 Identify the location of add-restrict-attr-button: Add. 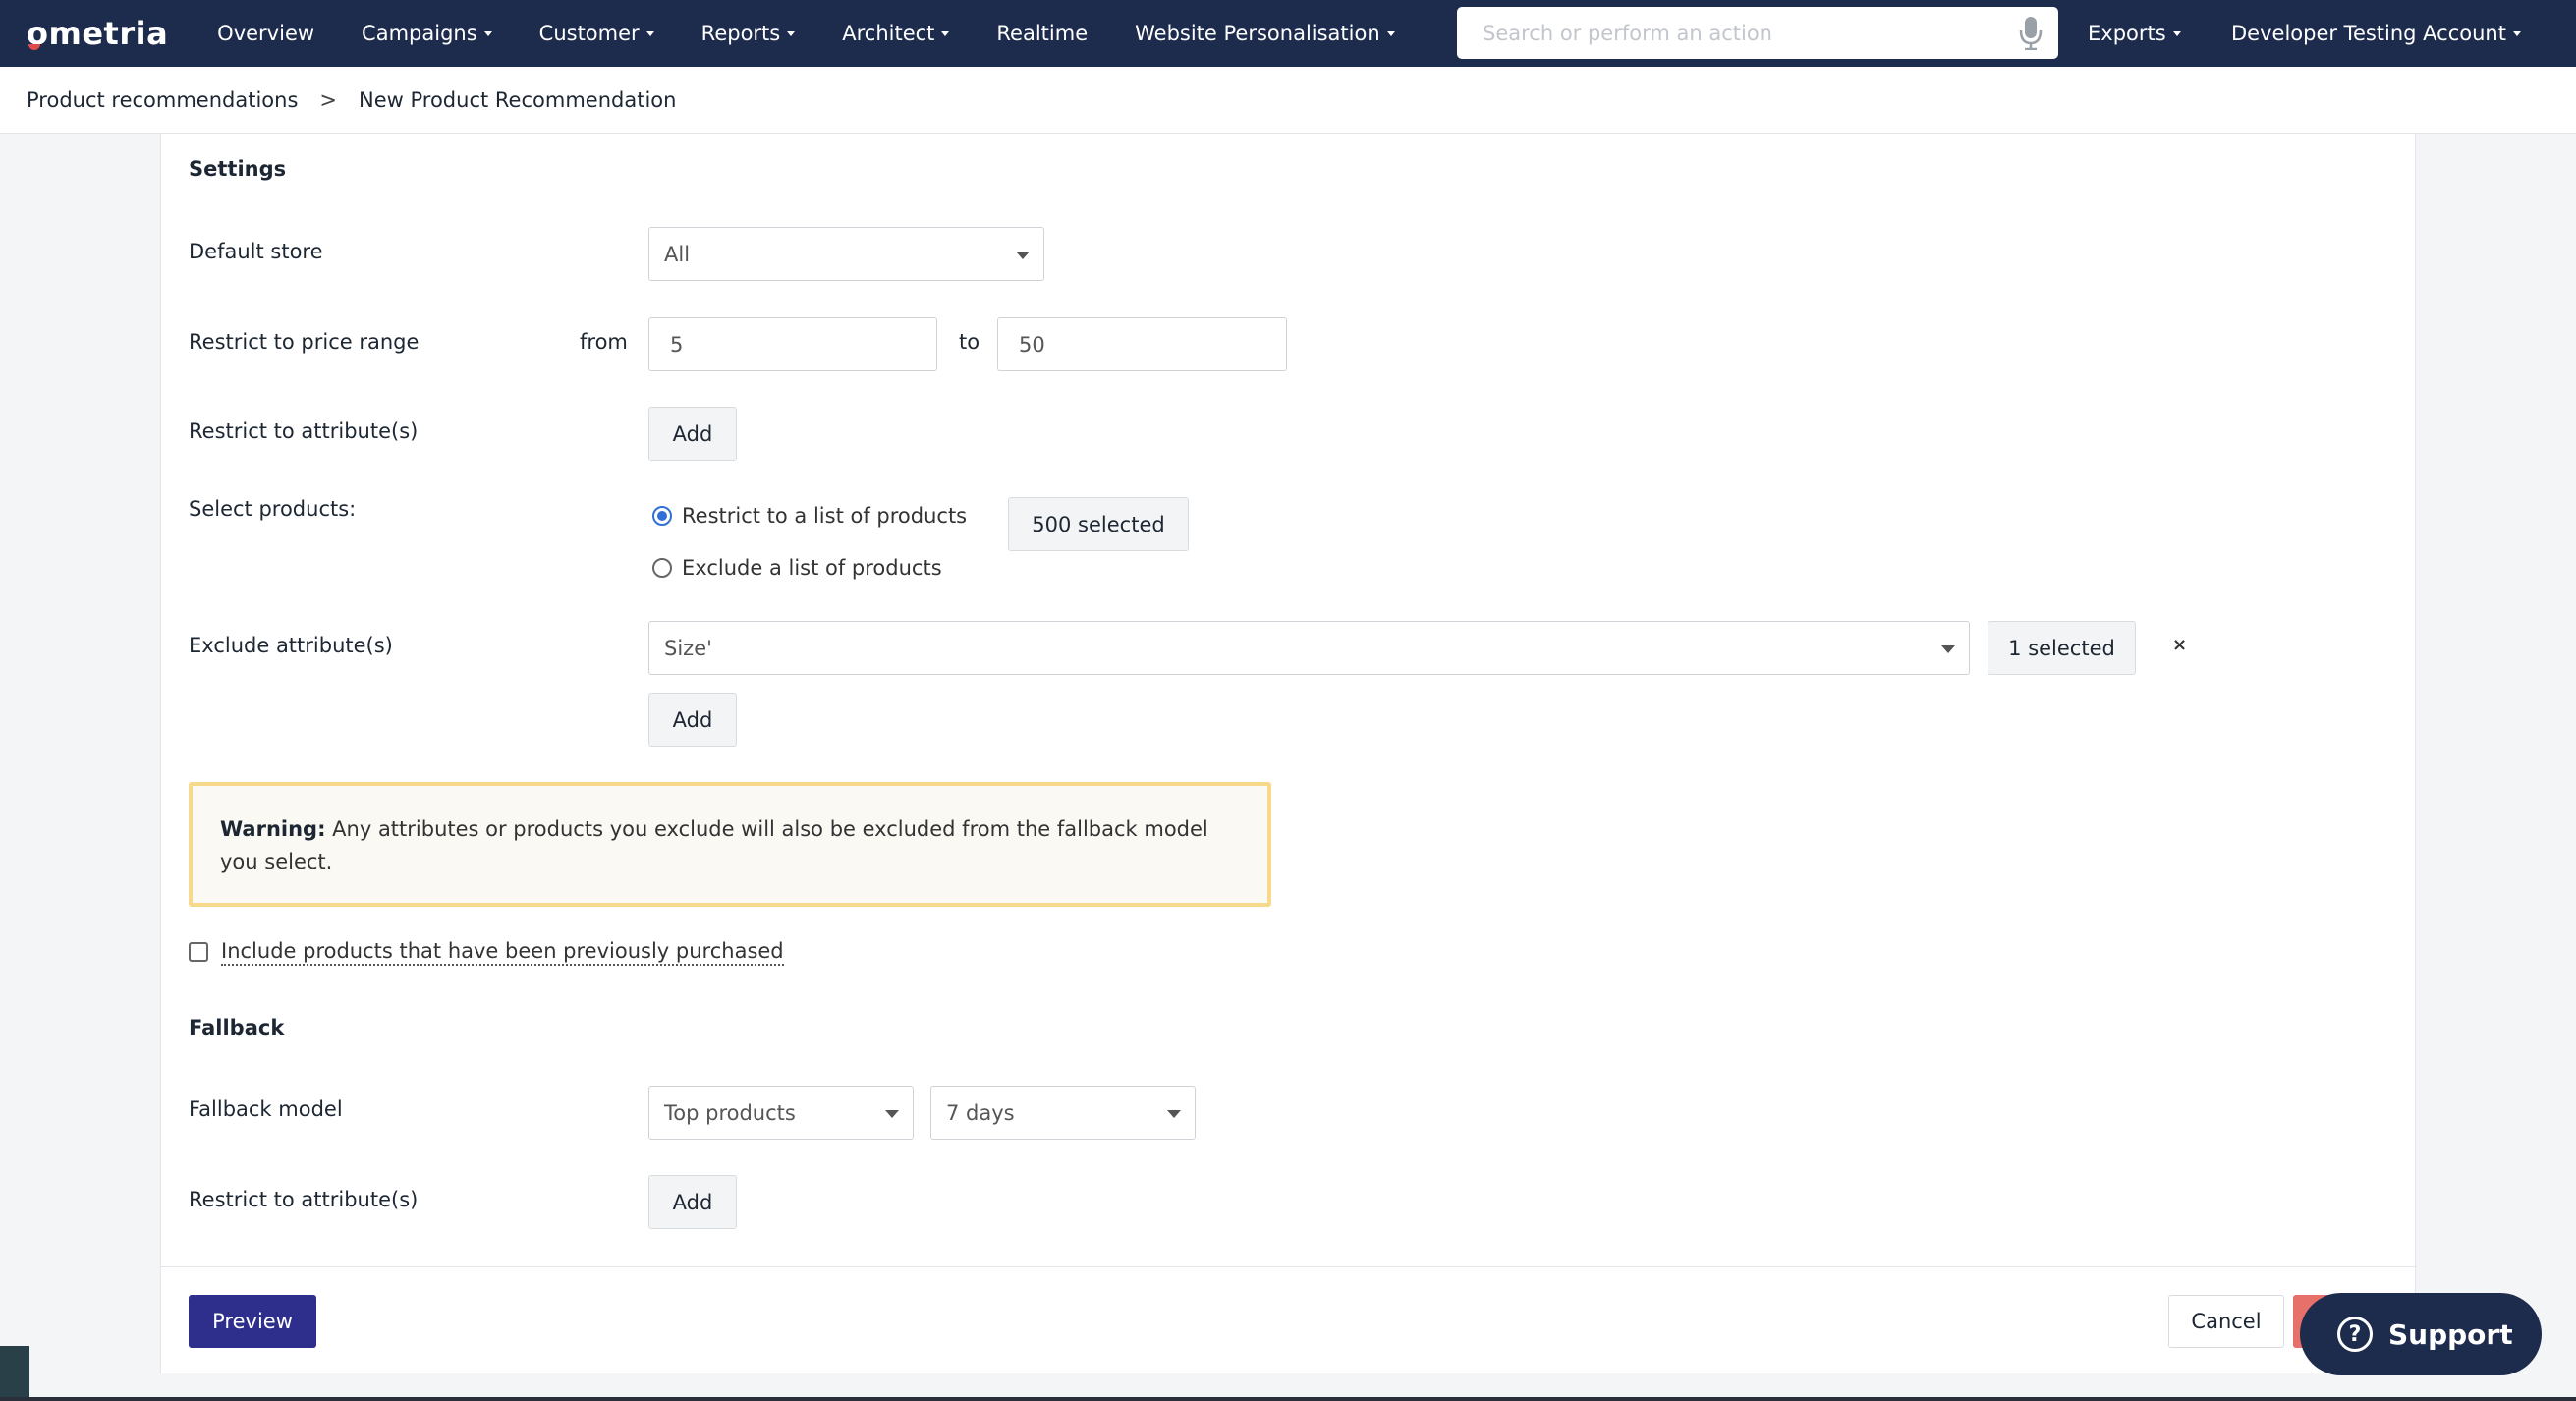
(692, 434).